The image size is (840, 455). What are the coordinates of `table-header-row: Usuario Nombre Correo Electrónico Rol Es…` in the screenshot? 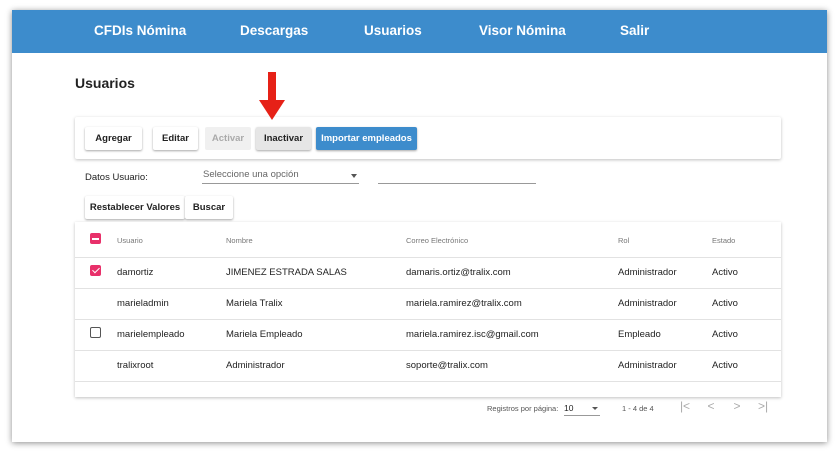 It's located at (428, 240).